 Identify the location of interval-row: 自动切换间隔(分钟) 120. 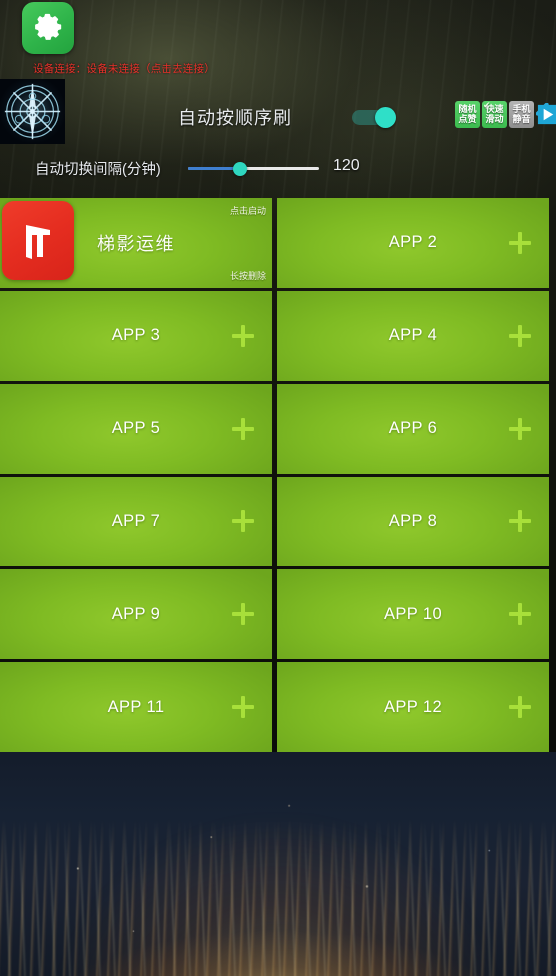
(278, 170).